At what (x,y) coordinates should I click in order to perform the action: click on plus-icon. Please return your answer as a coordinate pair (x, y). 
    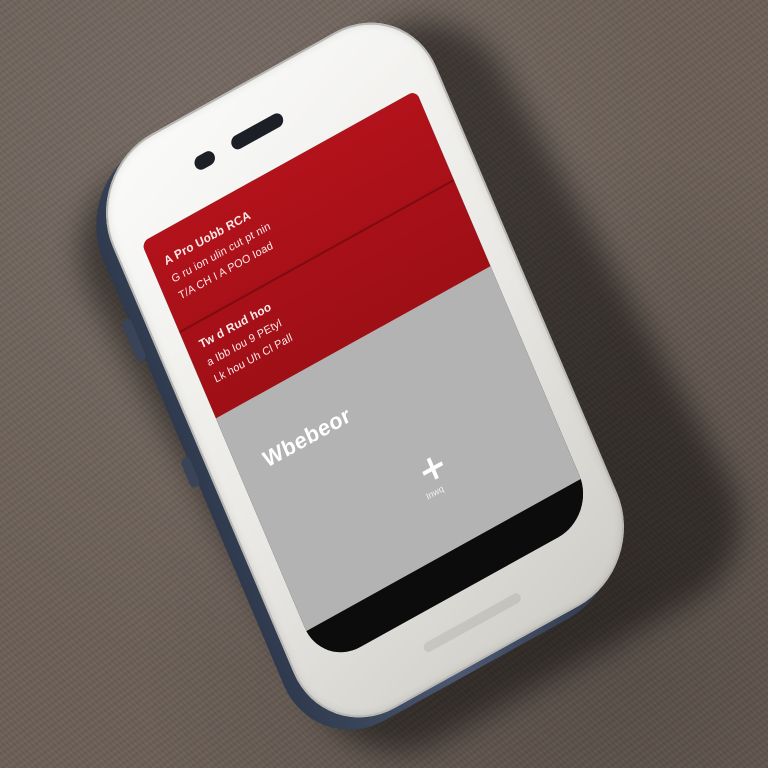
    Looking at the image, I should click on (433, 468).